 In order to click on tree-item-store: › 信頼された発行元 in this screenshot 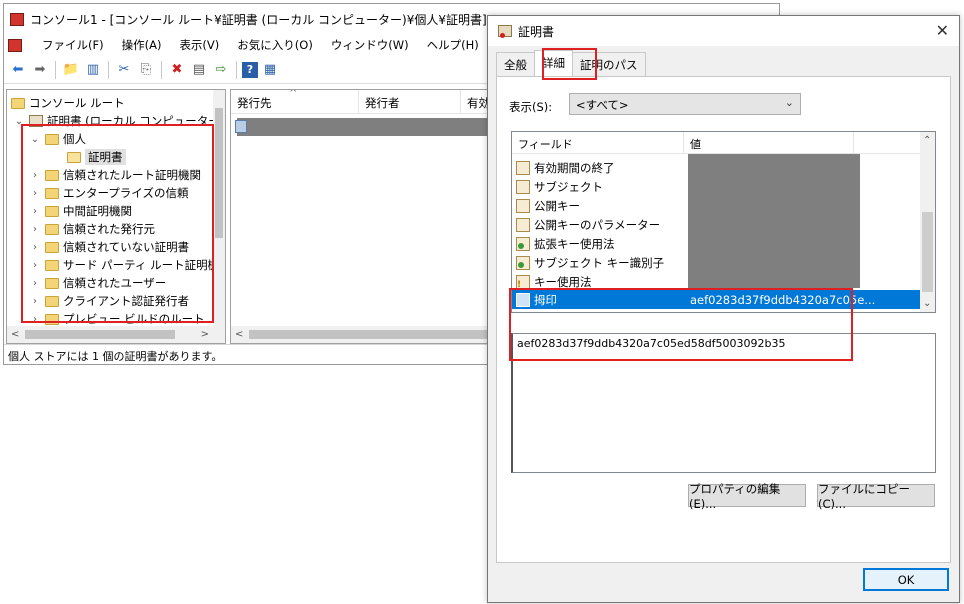, I will do `click(92, 229)`.